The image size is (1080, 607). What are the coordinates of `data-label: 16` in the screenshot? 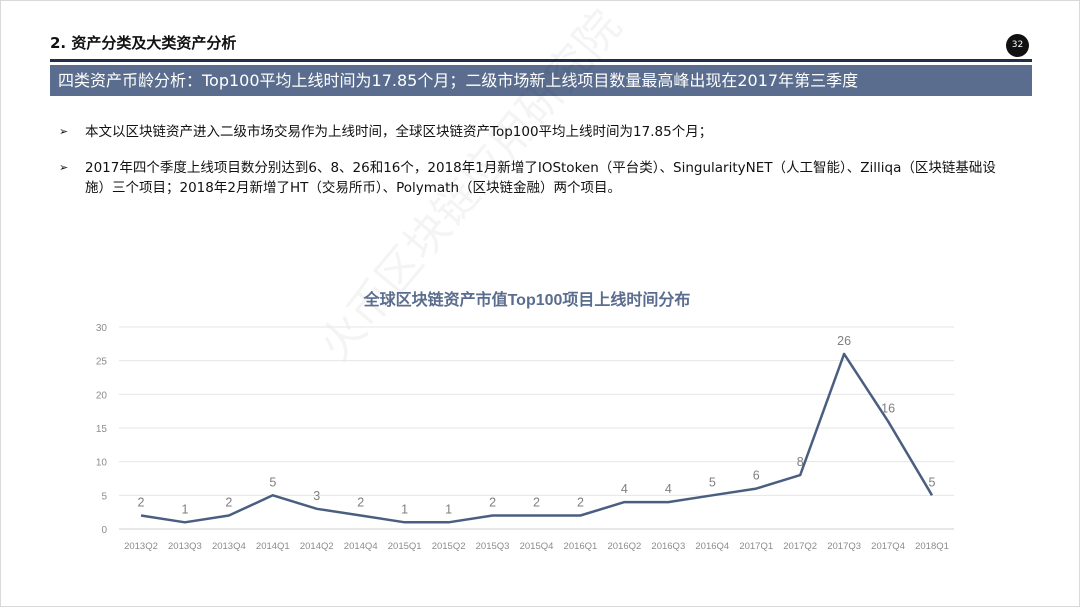 It's located at (888, 408).